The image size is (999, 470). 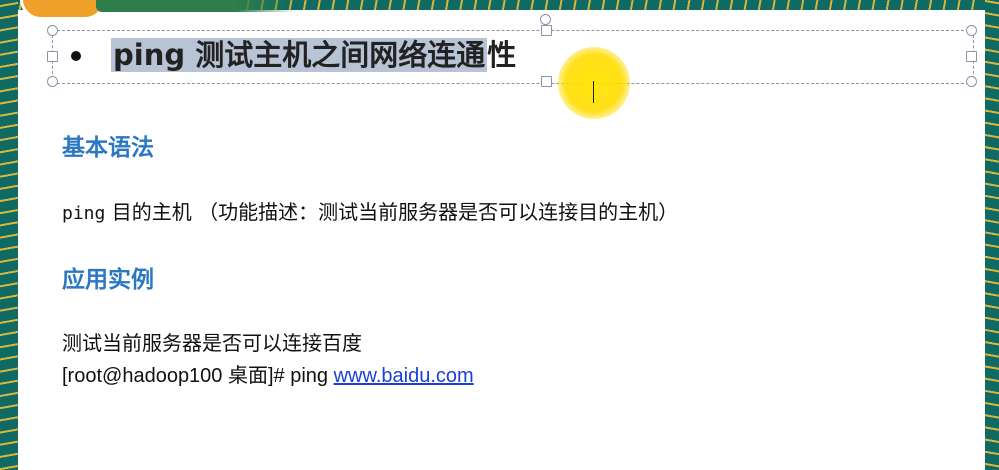 What do you see at coordinates (63, 10) in the screenshot?
I see `logo-icon` at bounding box center [63, 10].